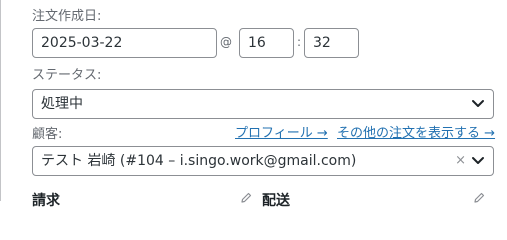  What do you see at coordinates (67, 75) in the screenshot?
I see `status-label: ステータス:` at bounding box center [67, 75].